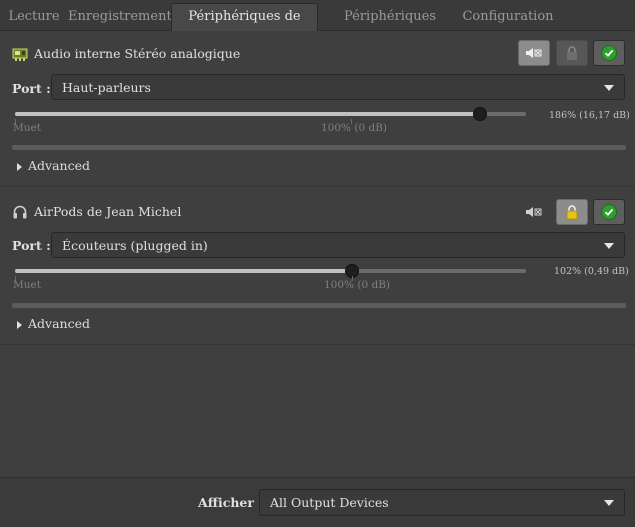  Describe the element at coordinates (338, 245) in the screenshot. I see `port-dropdown: Écouteurs (plugged in)` at that location.